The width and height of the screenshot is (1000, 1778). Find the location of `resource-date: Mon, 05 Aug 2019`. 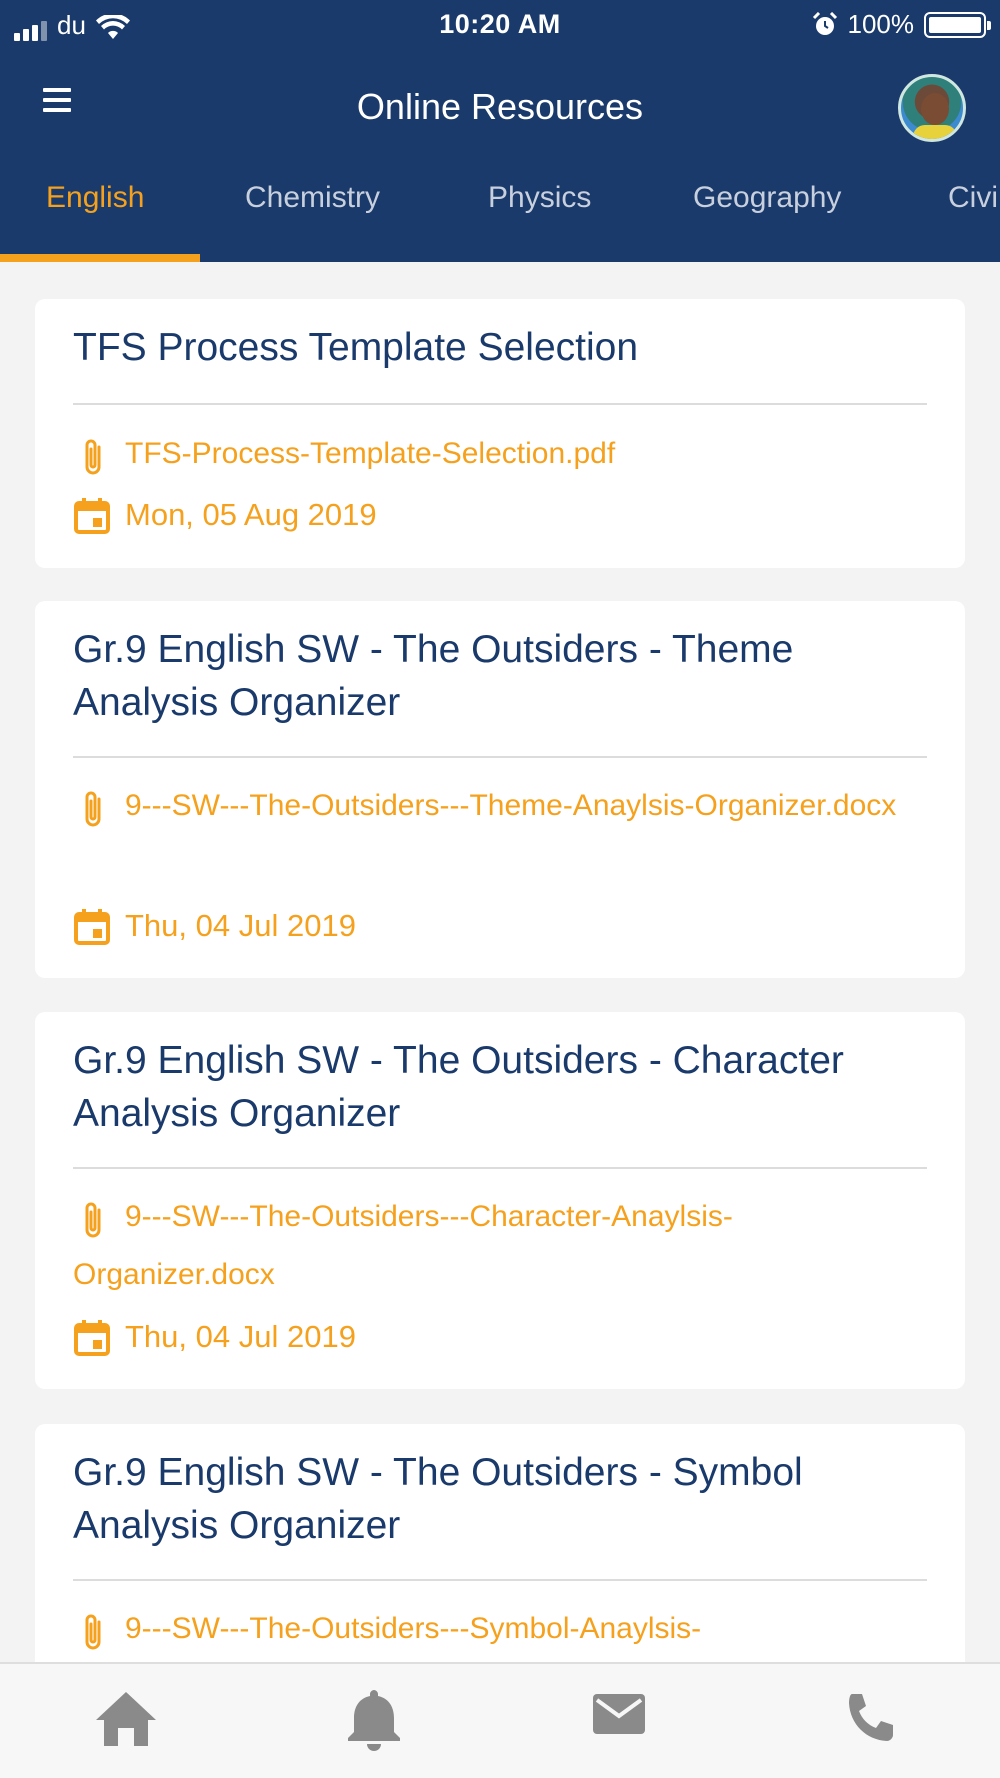

resource-date: Mon, 05 Aug 2019 is located at coordinates (225, 515).